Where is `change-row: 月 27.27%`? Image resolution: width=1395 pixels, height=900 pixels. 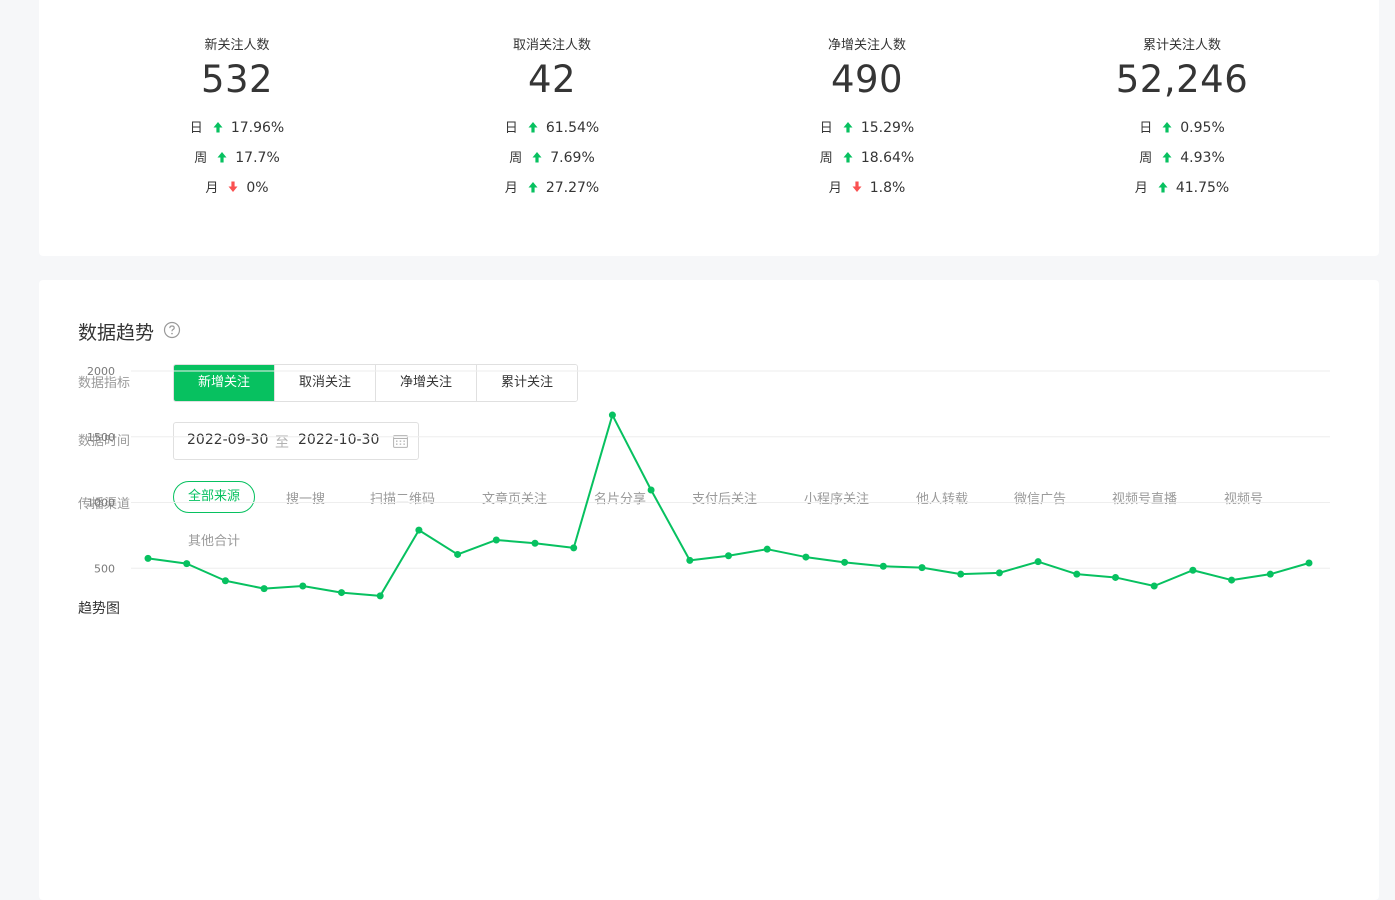 change-row: 月 27.27% is located at coordinates (552, 186).